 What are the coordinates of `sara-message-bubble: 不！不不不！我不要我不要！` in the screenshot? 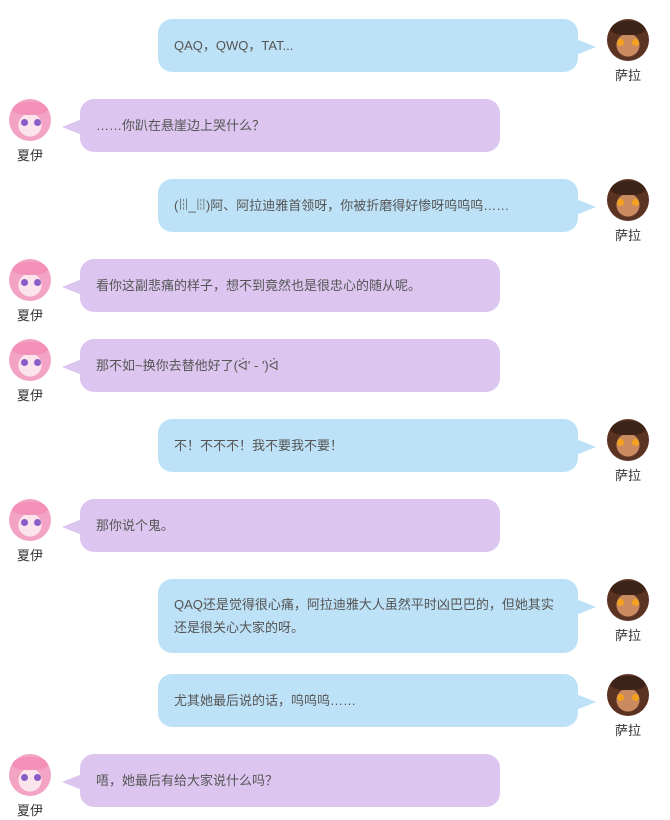 It's located at (377, 445).